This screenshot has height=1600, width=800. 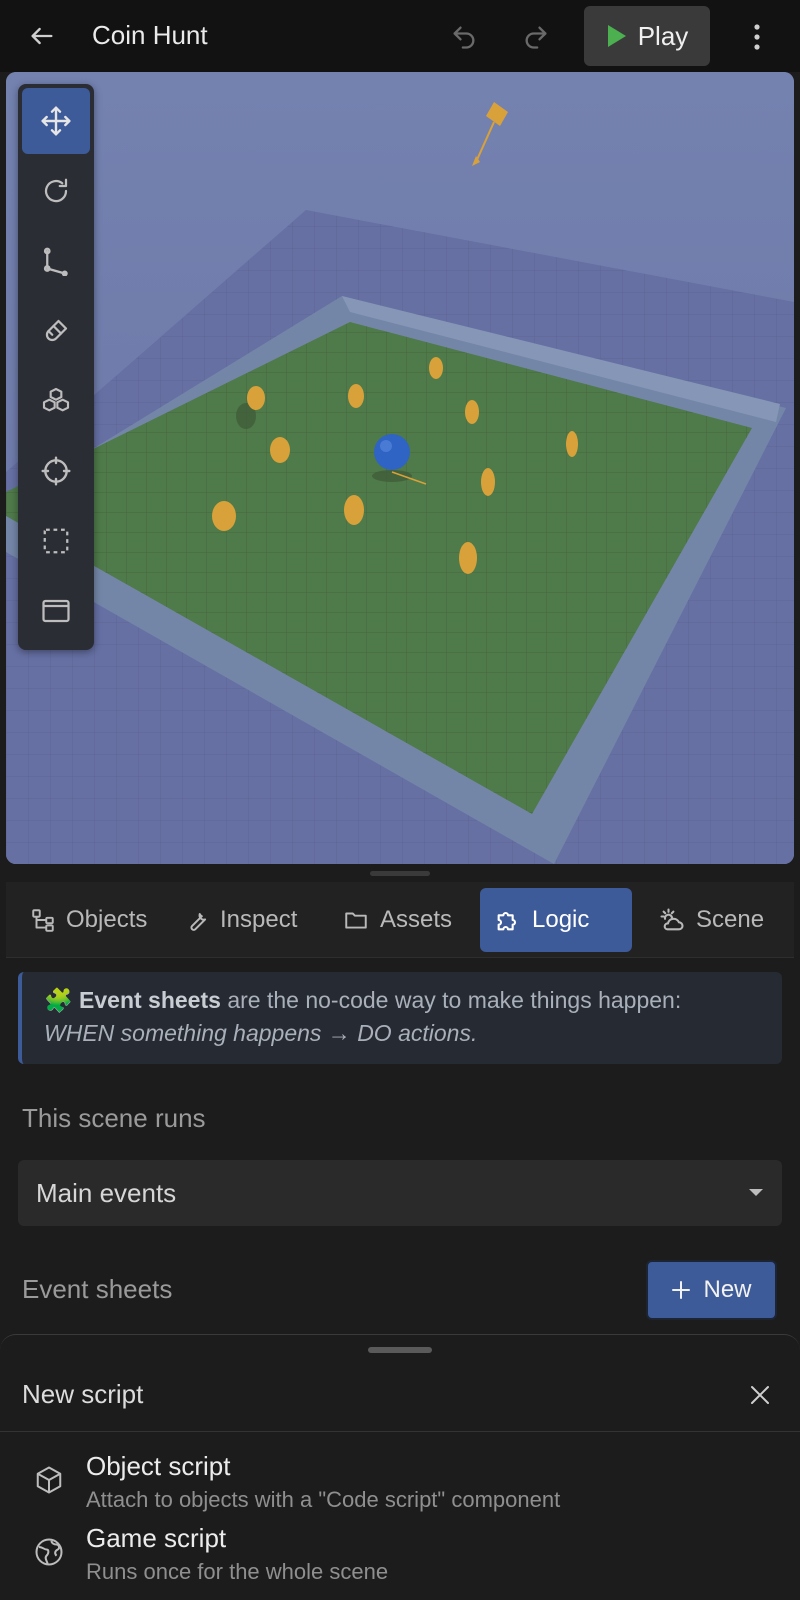 What do you see at coordinates (237, 1571) in the screenshot?
I see `option-description: Runs once for the whole scene` at bounding box center [237, 1571].